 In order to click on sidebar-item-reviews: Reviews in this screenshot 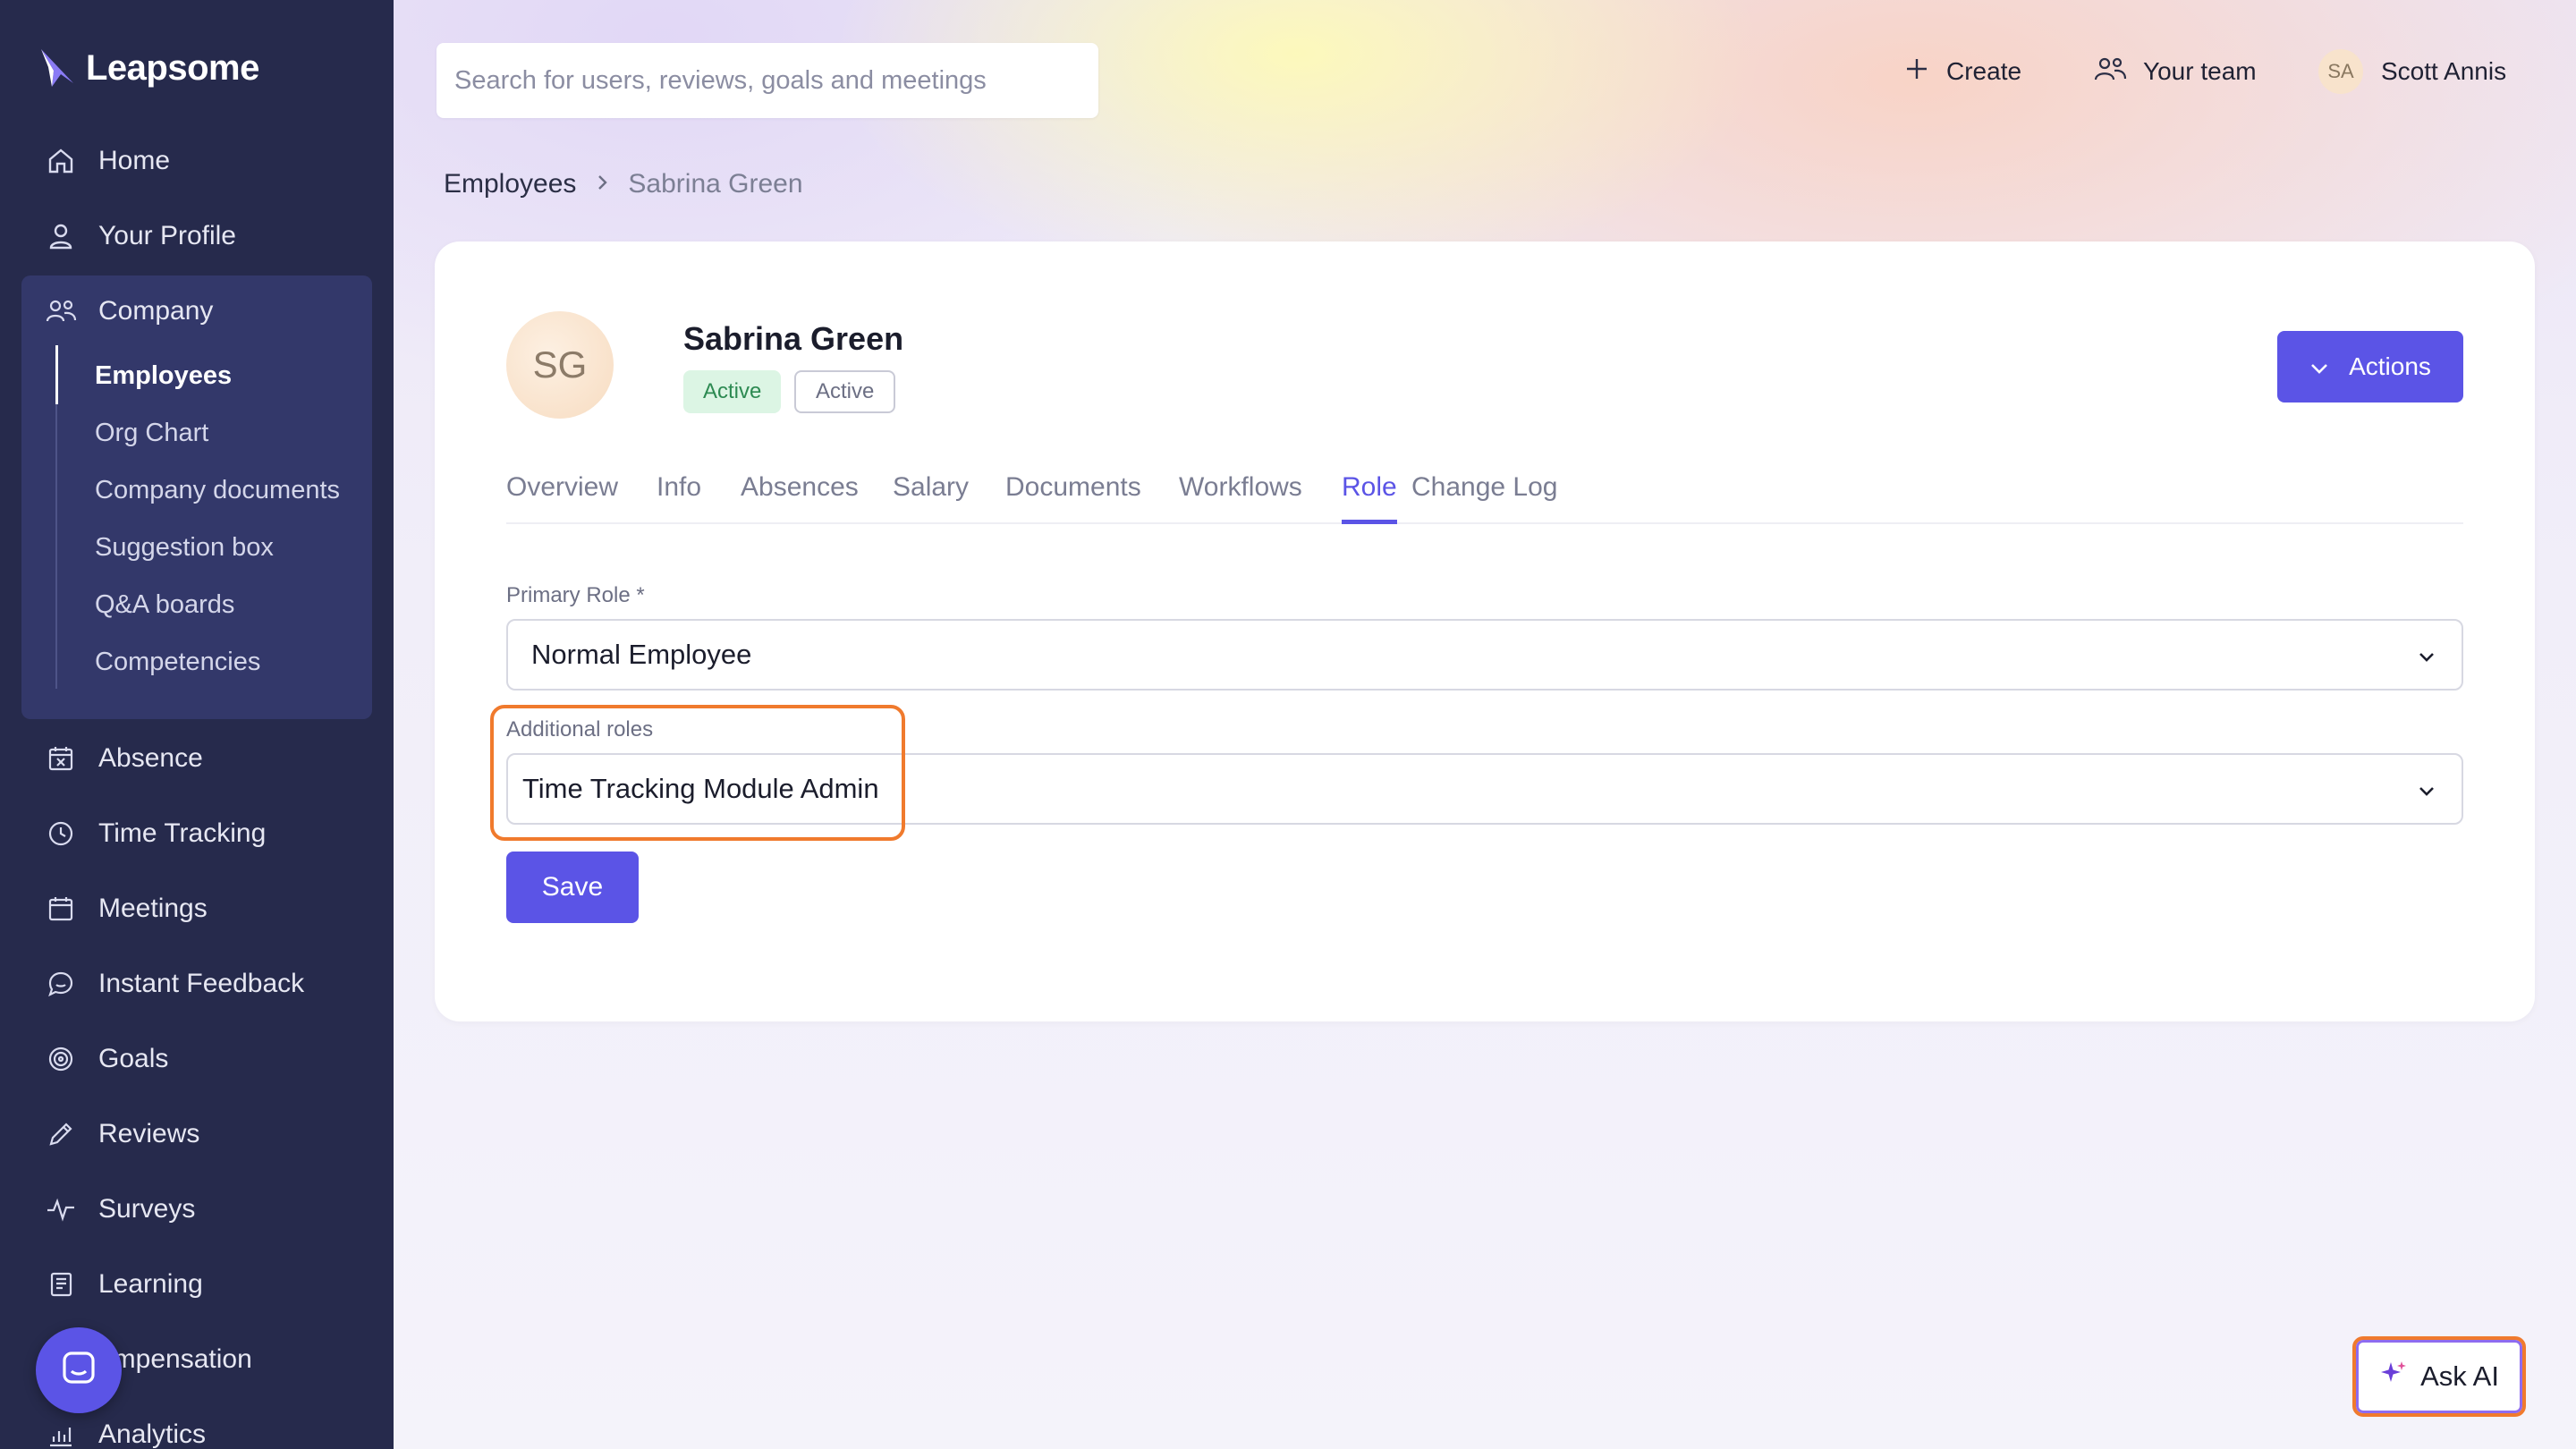, I will do `click(122, 1134)`.